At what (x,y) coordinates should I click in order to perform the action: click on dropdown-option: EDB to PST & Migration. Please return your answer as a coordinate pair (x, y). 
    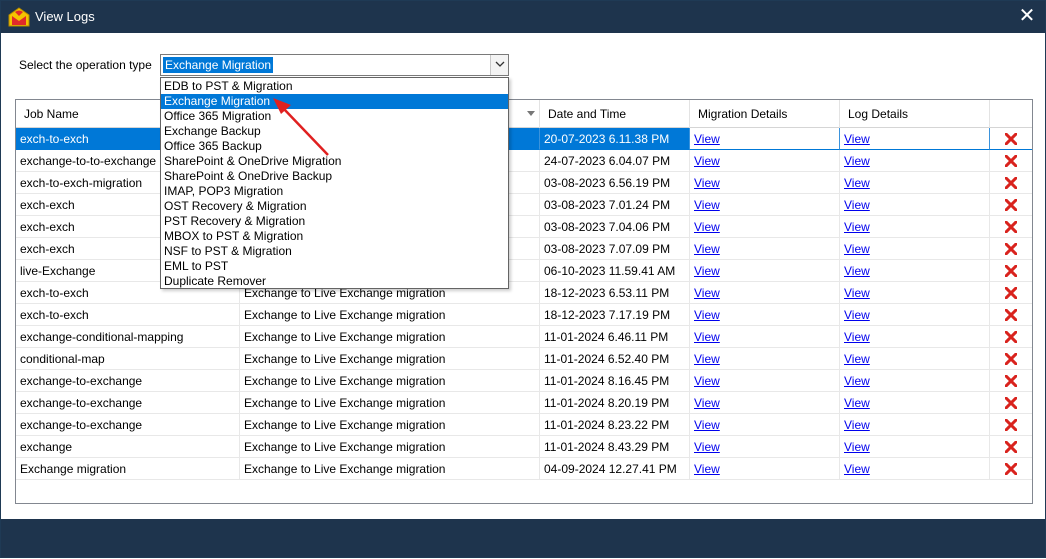
    Looking at the image, I should click on (334, 86).